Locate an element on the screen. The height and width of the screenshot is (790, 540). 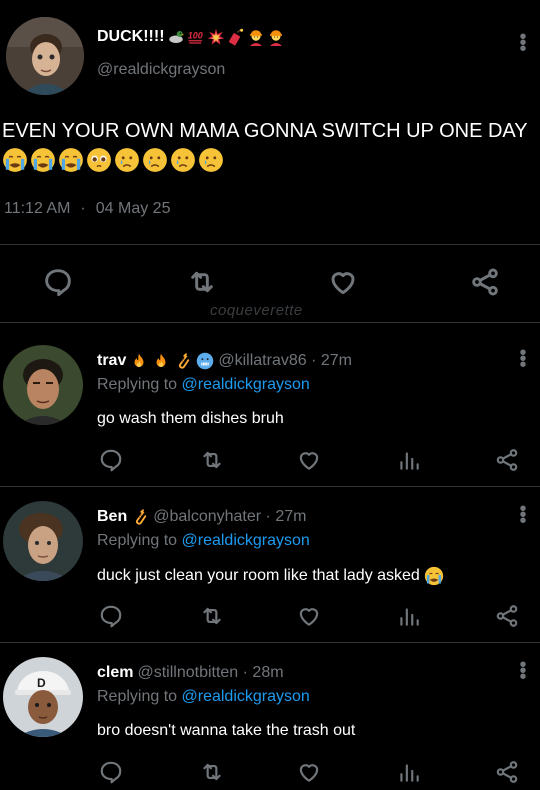
author-handle: @realdickgrayson is located at coordinates (161, 70).